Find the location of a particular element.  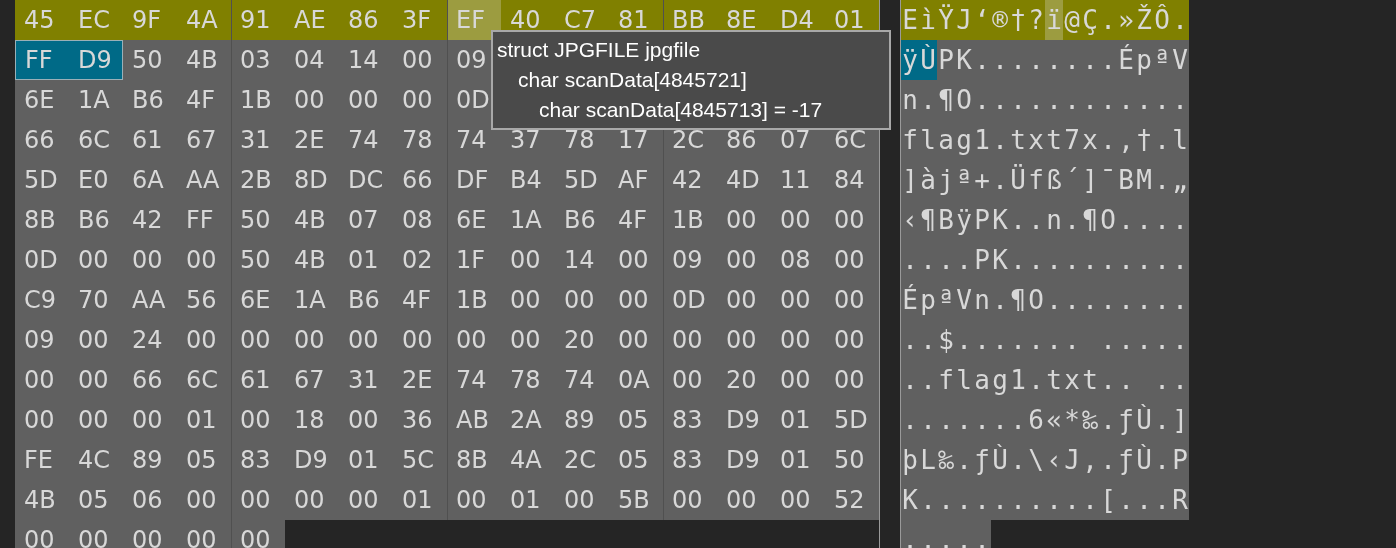

hex-byte: 08 is located at coordinates (420, 220).